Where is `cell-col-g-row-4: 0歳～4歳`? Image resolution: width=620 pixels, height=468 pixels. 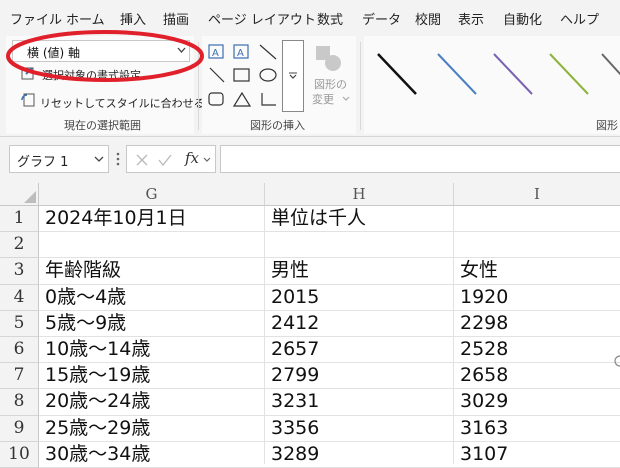 cell-col-g-row-4: 0歳～4歳 is located at coordinates (151, 297).